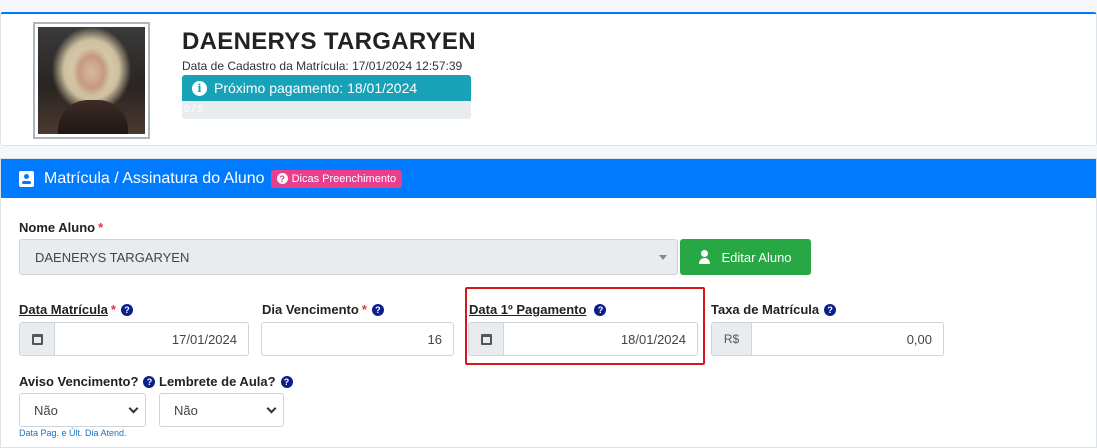  What do you see at coordinates (282, 178) in the screenshot?
I see `question-icon: ?` at bounding box center [282, 178].